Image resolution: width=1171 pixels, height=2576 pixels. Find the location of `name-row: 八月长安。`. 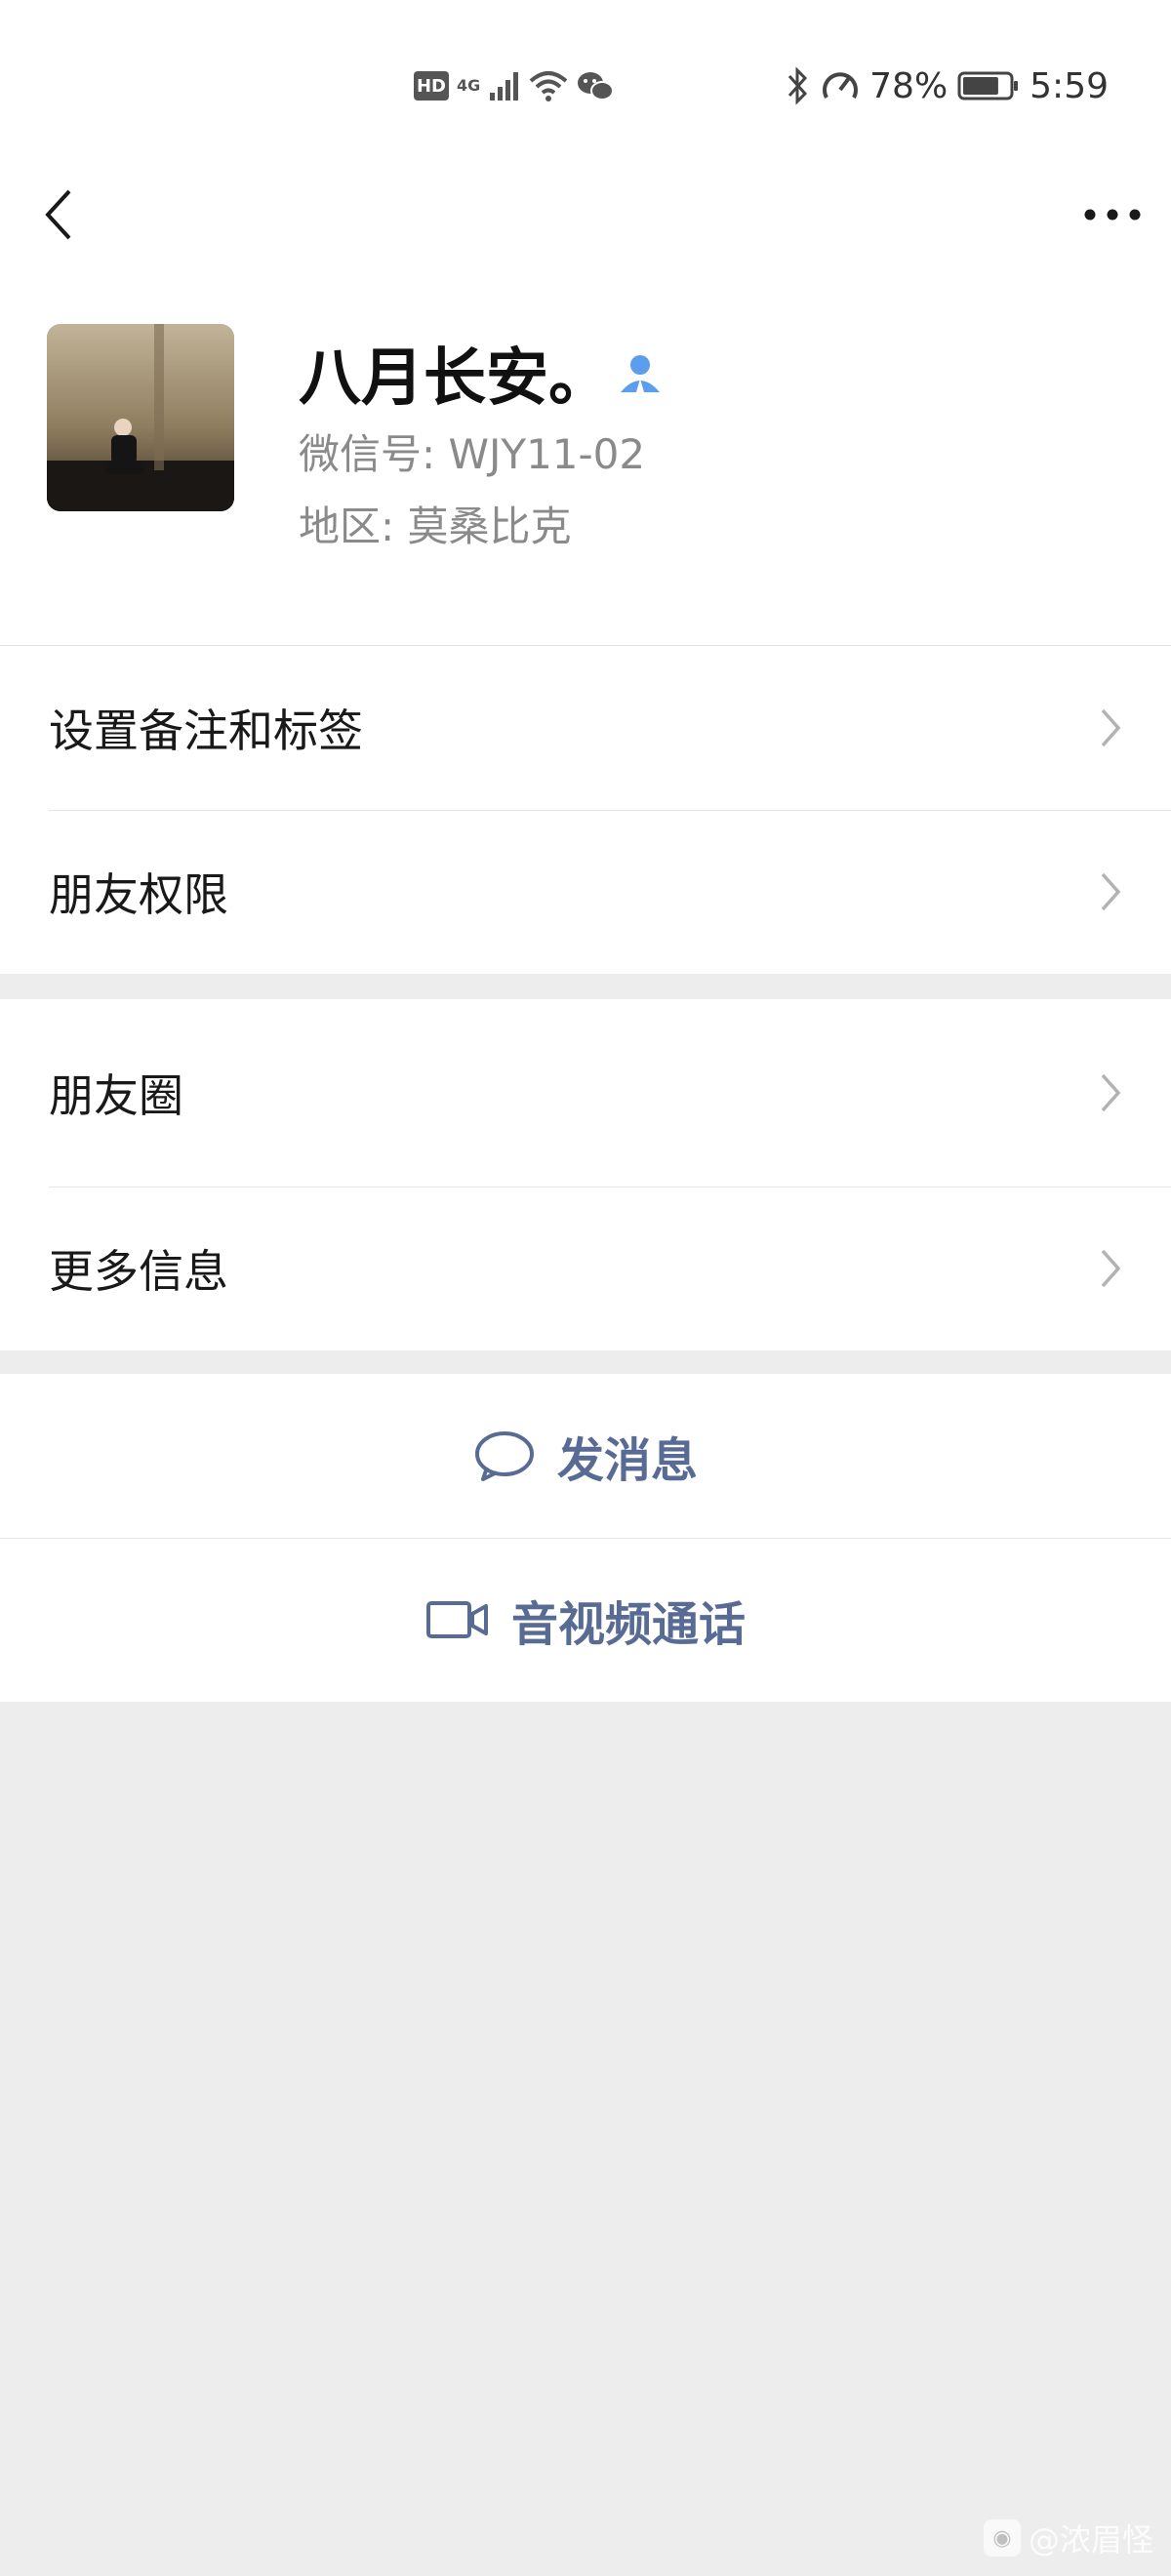

name-row: 八月长安。 is located at coordinates (481, 373).